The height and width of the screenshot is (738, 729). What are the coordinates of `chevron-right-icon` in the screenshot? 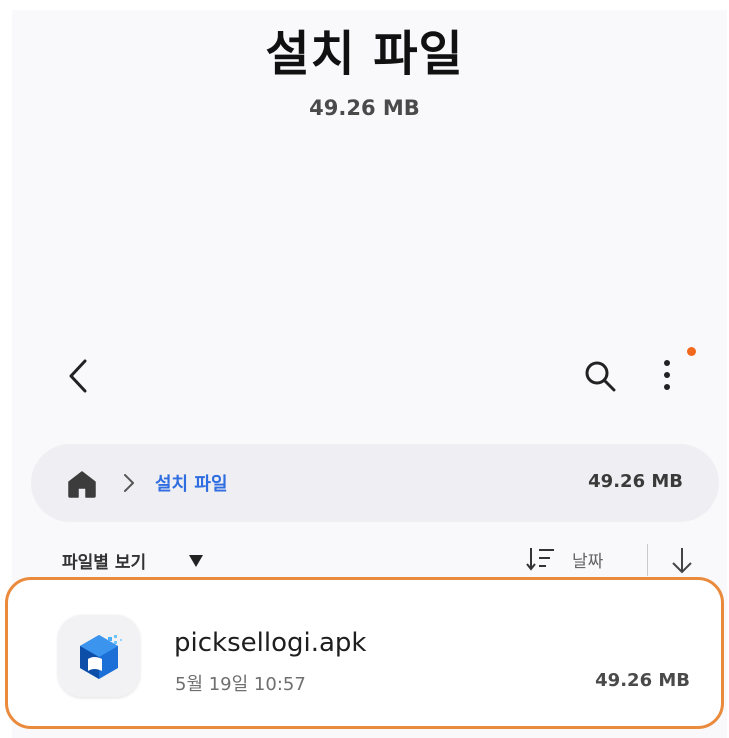 It's located at (129, 483).